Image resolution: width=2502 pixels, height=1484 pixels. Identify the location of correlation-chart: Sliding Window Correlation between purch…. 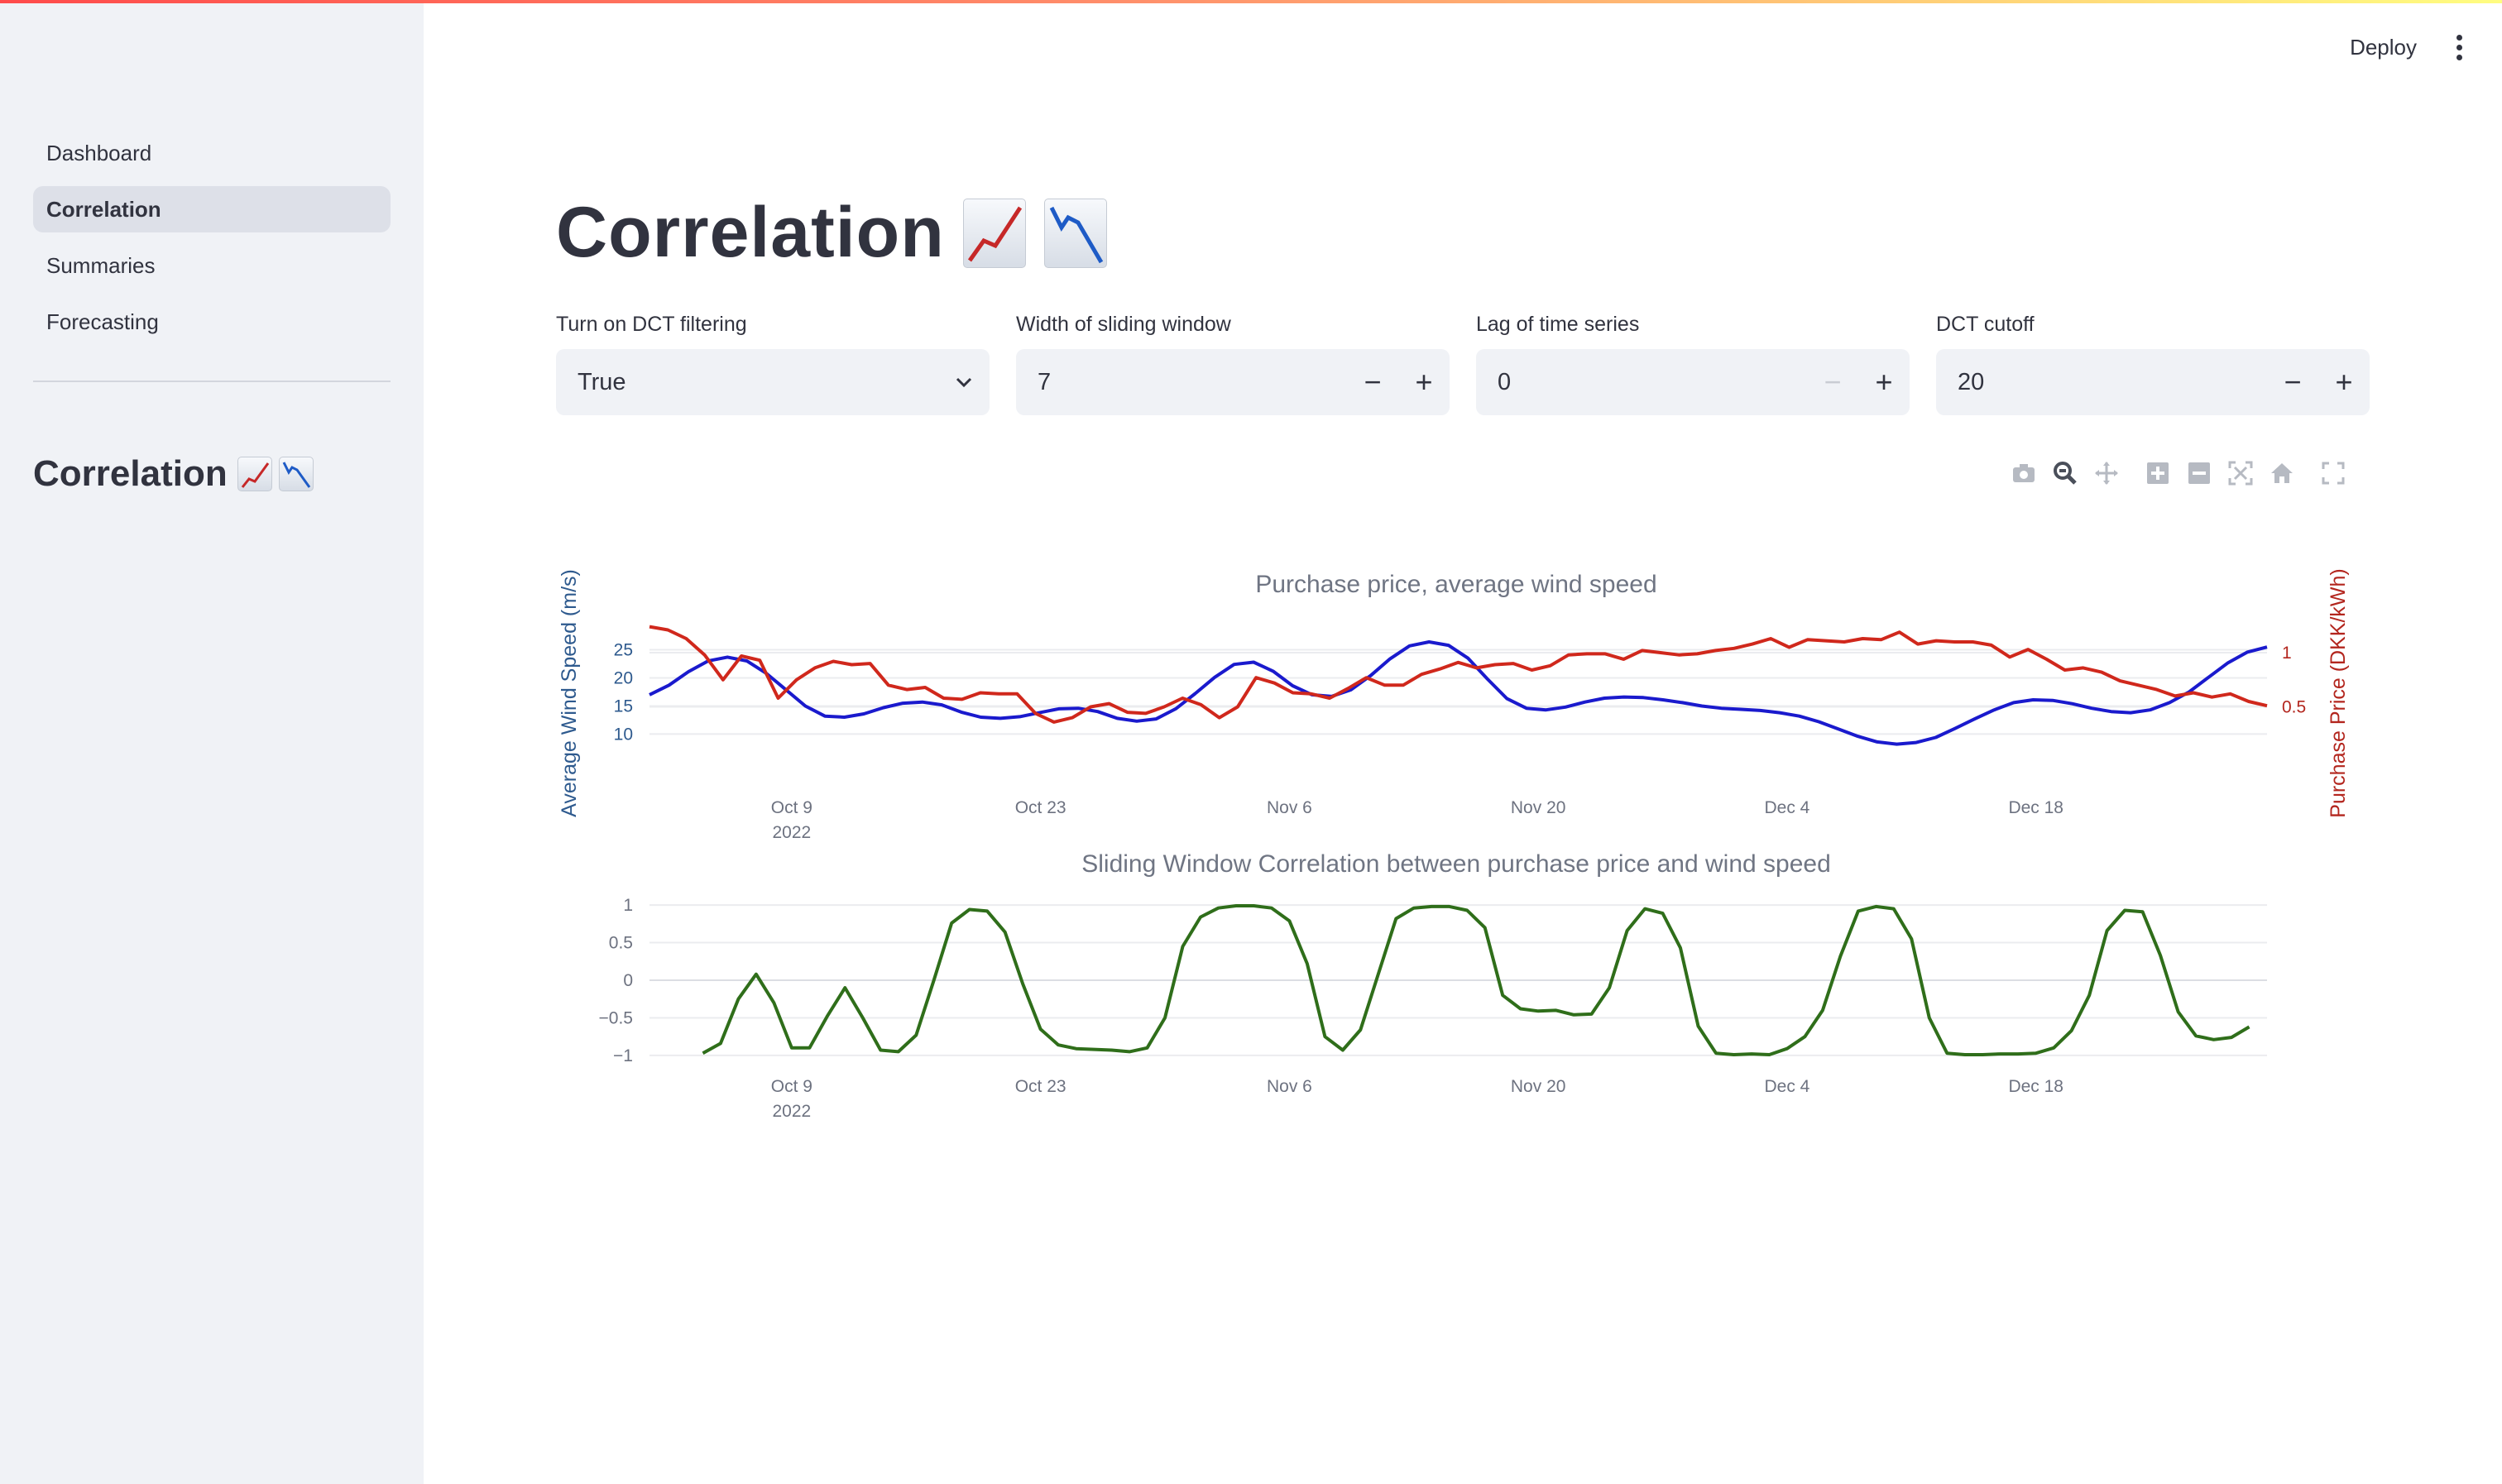
(1433, 985).